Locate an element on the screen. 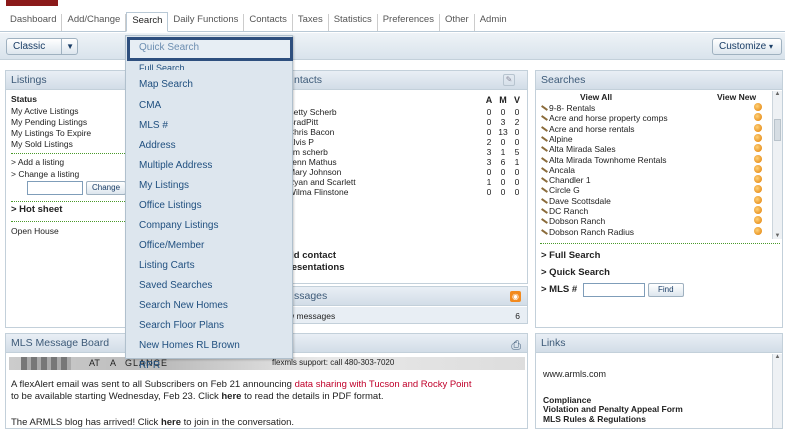 The height and width of the screenshot is (429, 785). saved-search-item: Acre and horse rentals is located at coordinates (653, 129).